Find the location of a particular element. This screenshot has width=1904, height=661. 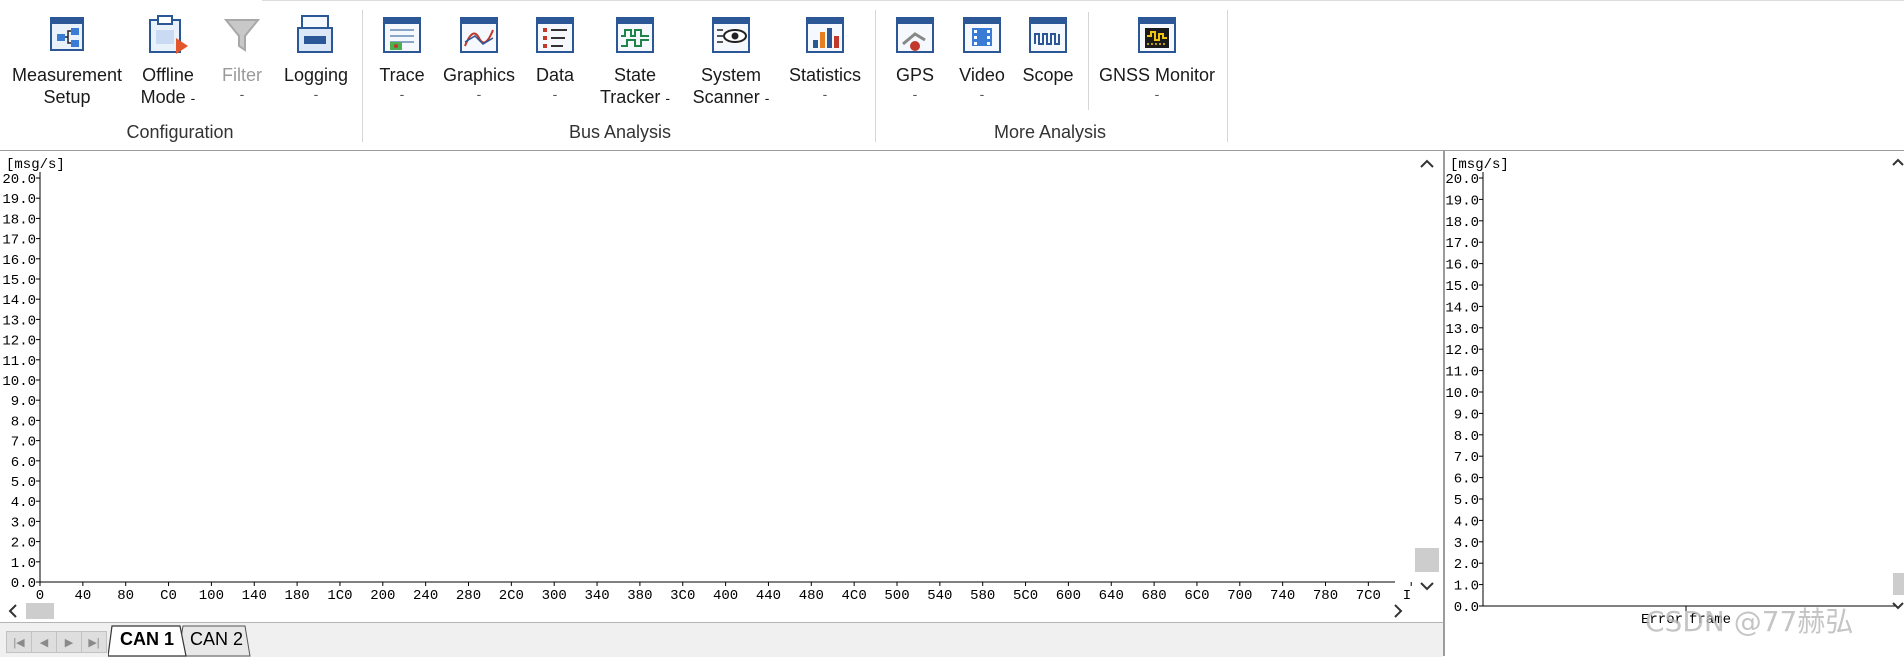

gnss-monitor-button: GNSS Monitor - is located at coordinates (1157, 58).